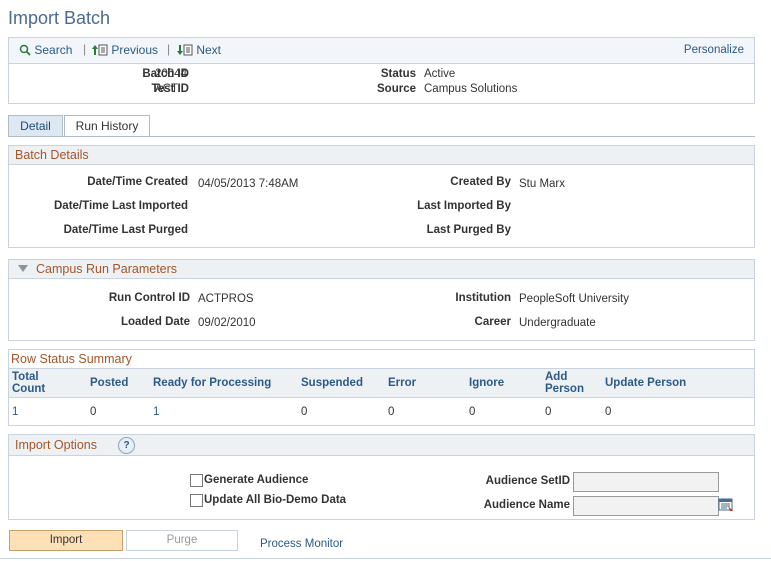 This screenshot has width=771, height=561. I want to click on batch-details-header: Batch Details, so click(381, 155).